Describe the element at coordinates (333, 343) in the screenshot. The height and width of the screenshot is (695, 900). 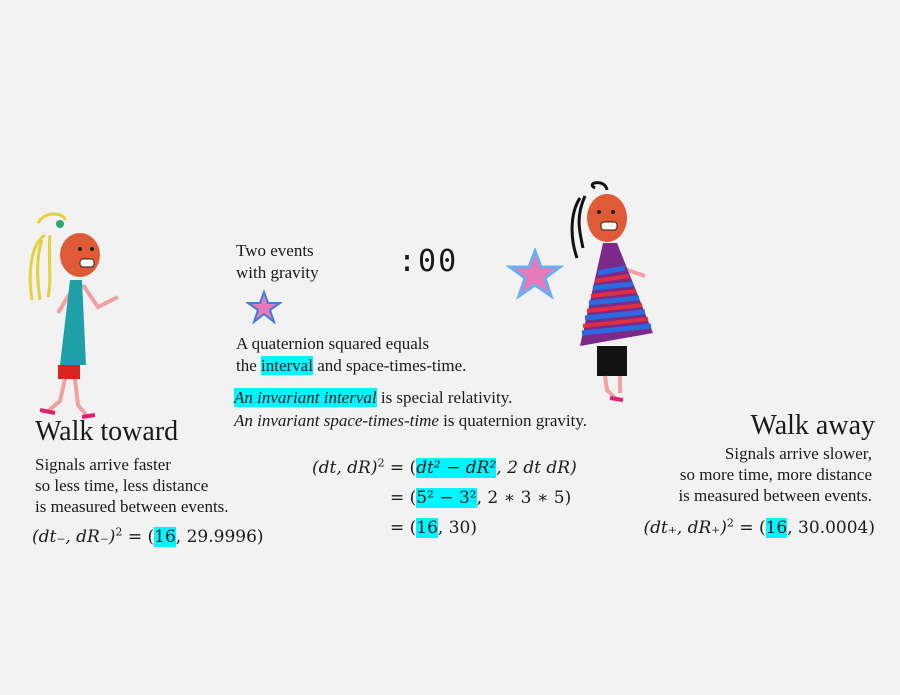
I see `statement-line: A quaternion squared equals` at that location.